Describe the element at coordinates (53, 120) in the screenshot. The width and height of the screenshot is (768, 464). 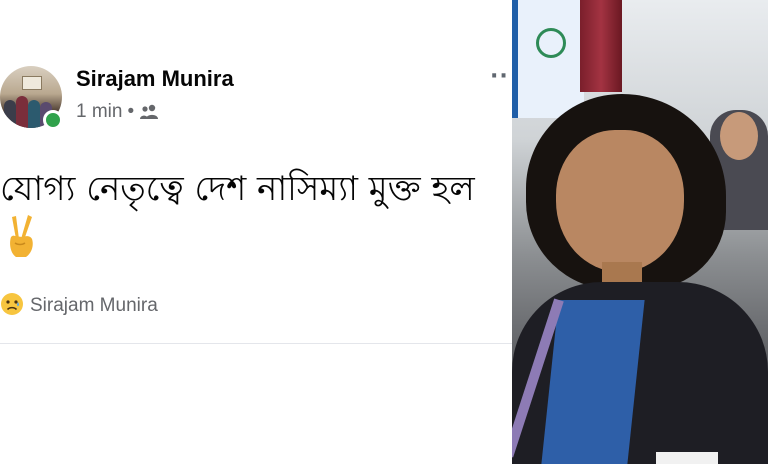
I see `online-status-dot` at that location.